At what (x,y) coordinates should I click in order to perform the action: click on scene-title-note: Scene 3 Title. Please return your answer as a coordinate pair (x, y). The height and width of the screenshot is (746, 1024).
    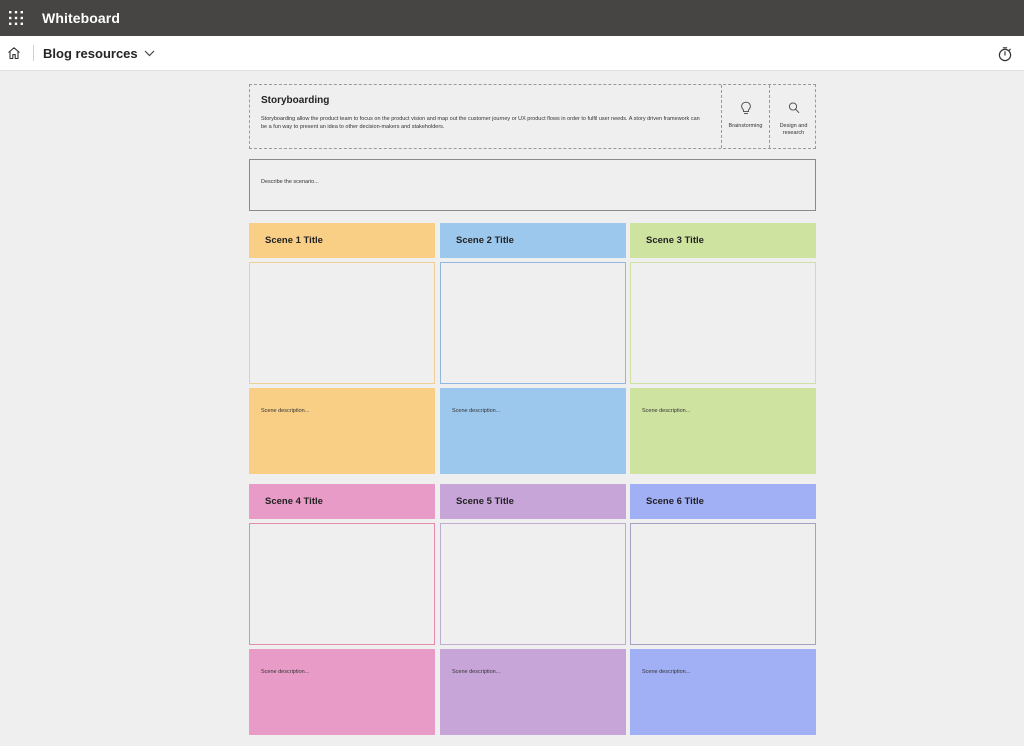
    Looking at the image, I should click on (723, 240).